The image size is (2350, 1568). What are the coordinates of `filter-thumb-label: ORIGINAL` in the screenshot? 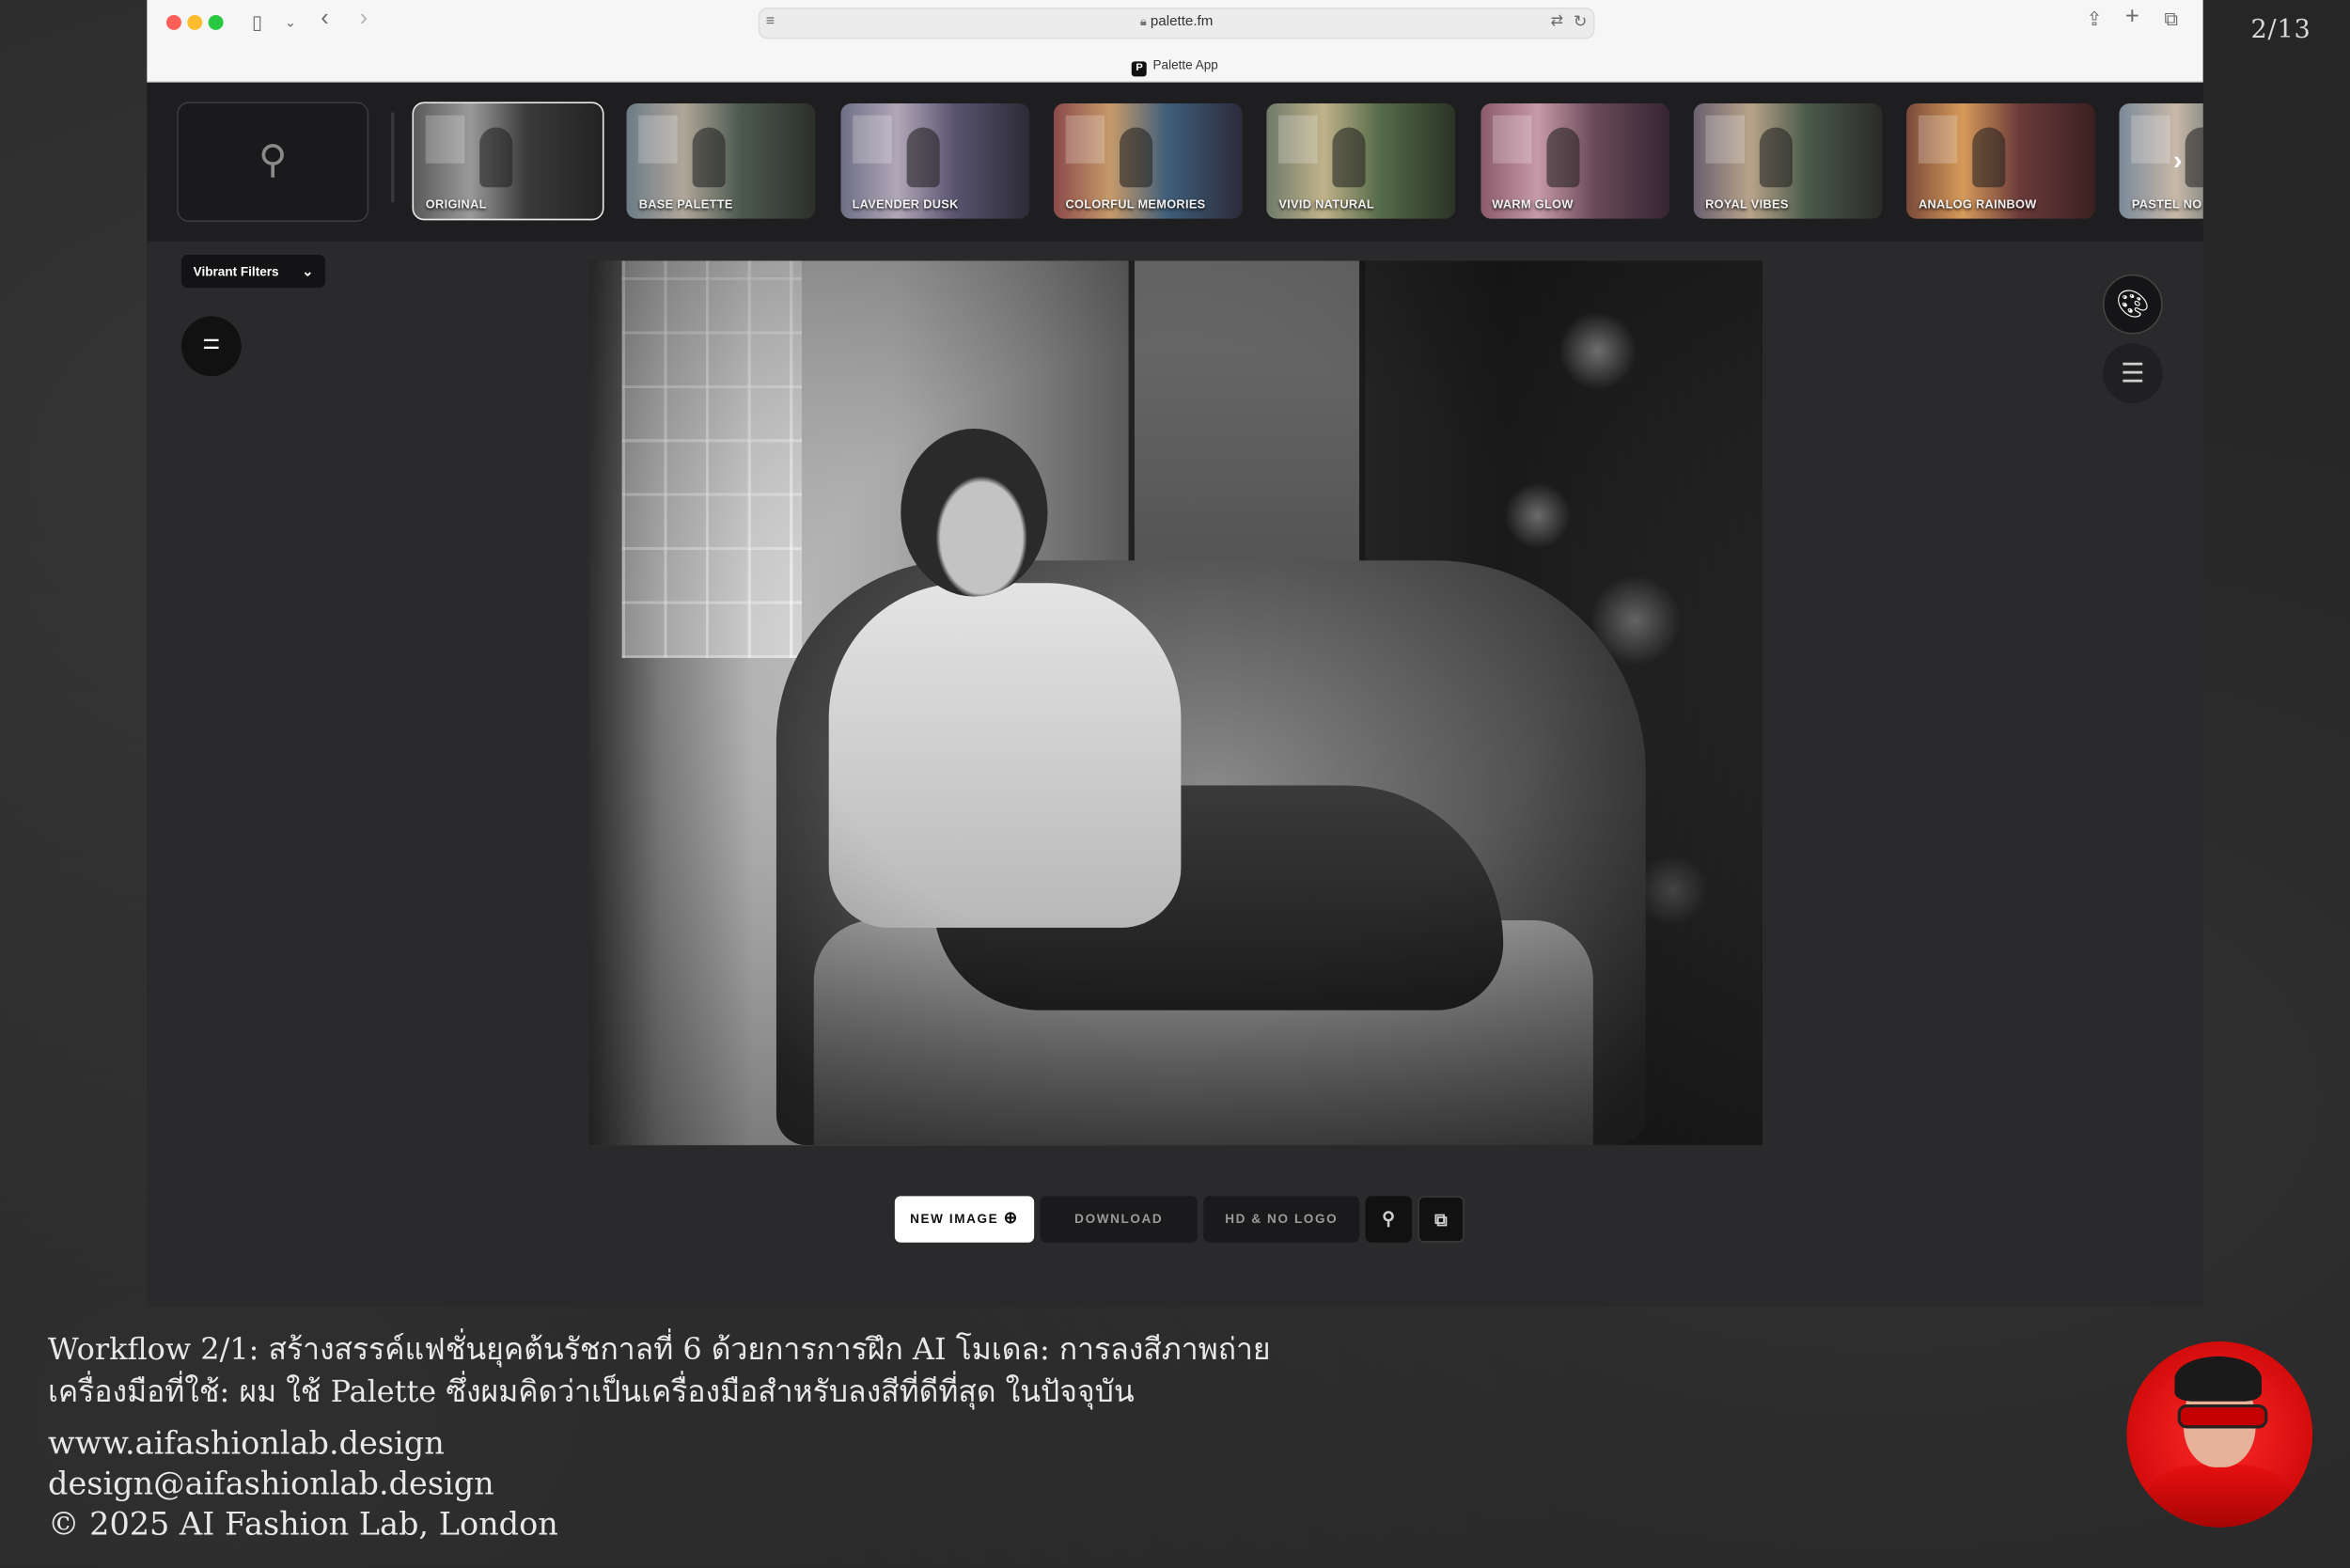 It's located at (456, 204).